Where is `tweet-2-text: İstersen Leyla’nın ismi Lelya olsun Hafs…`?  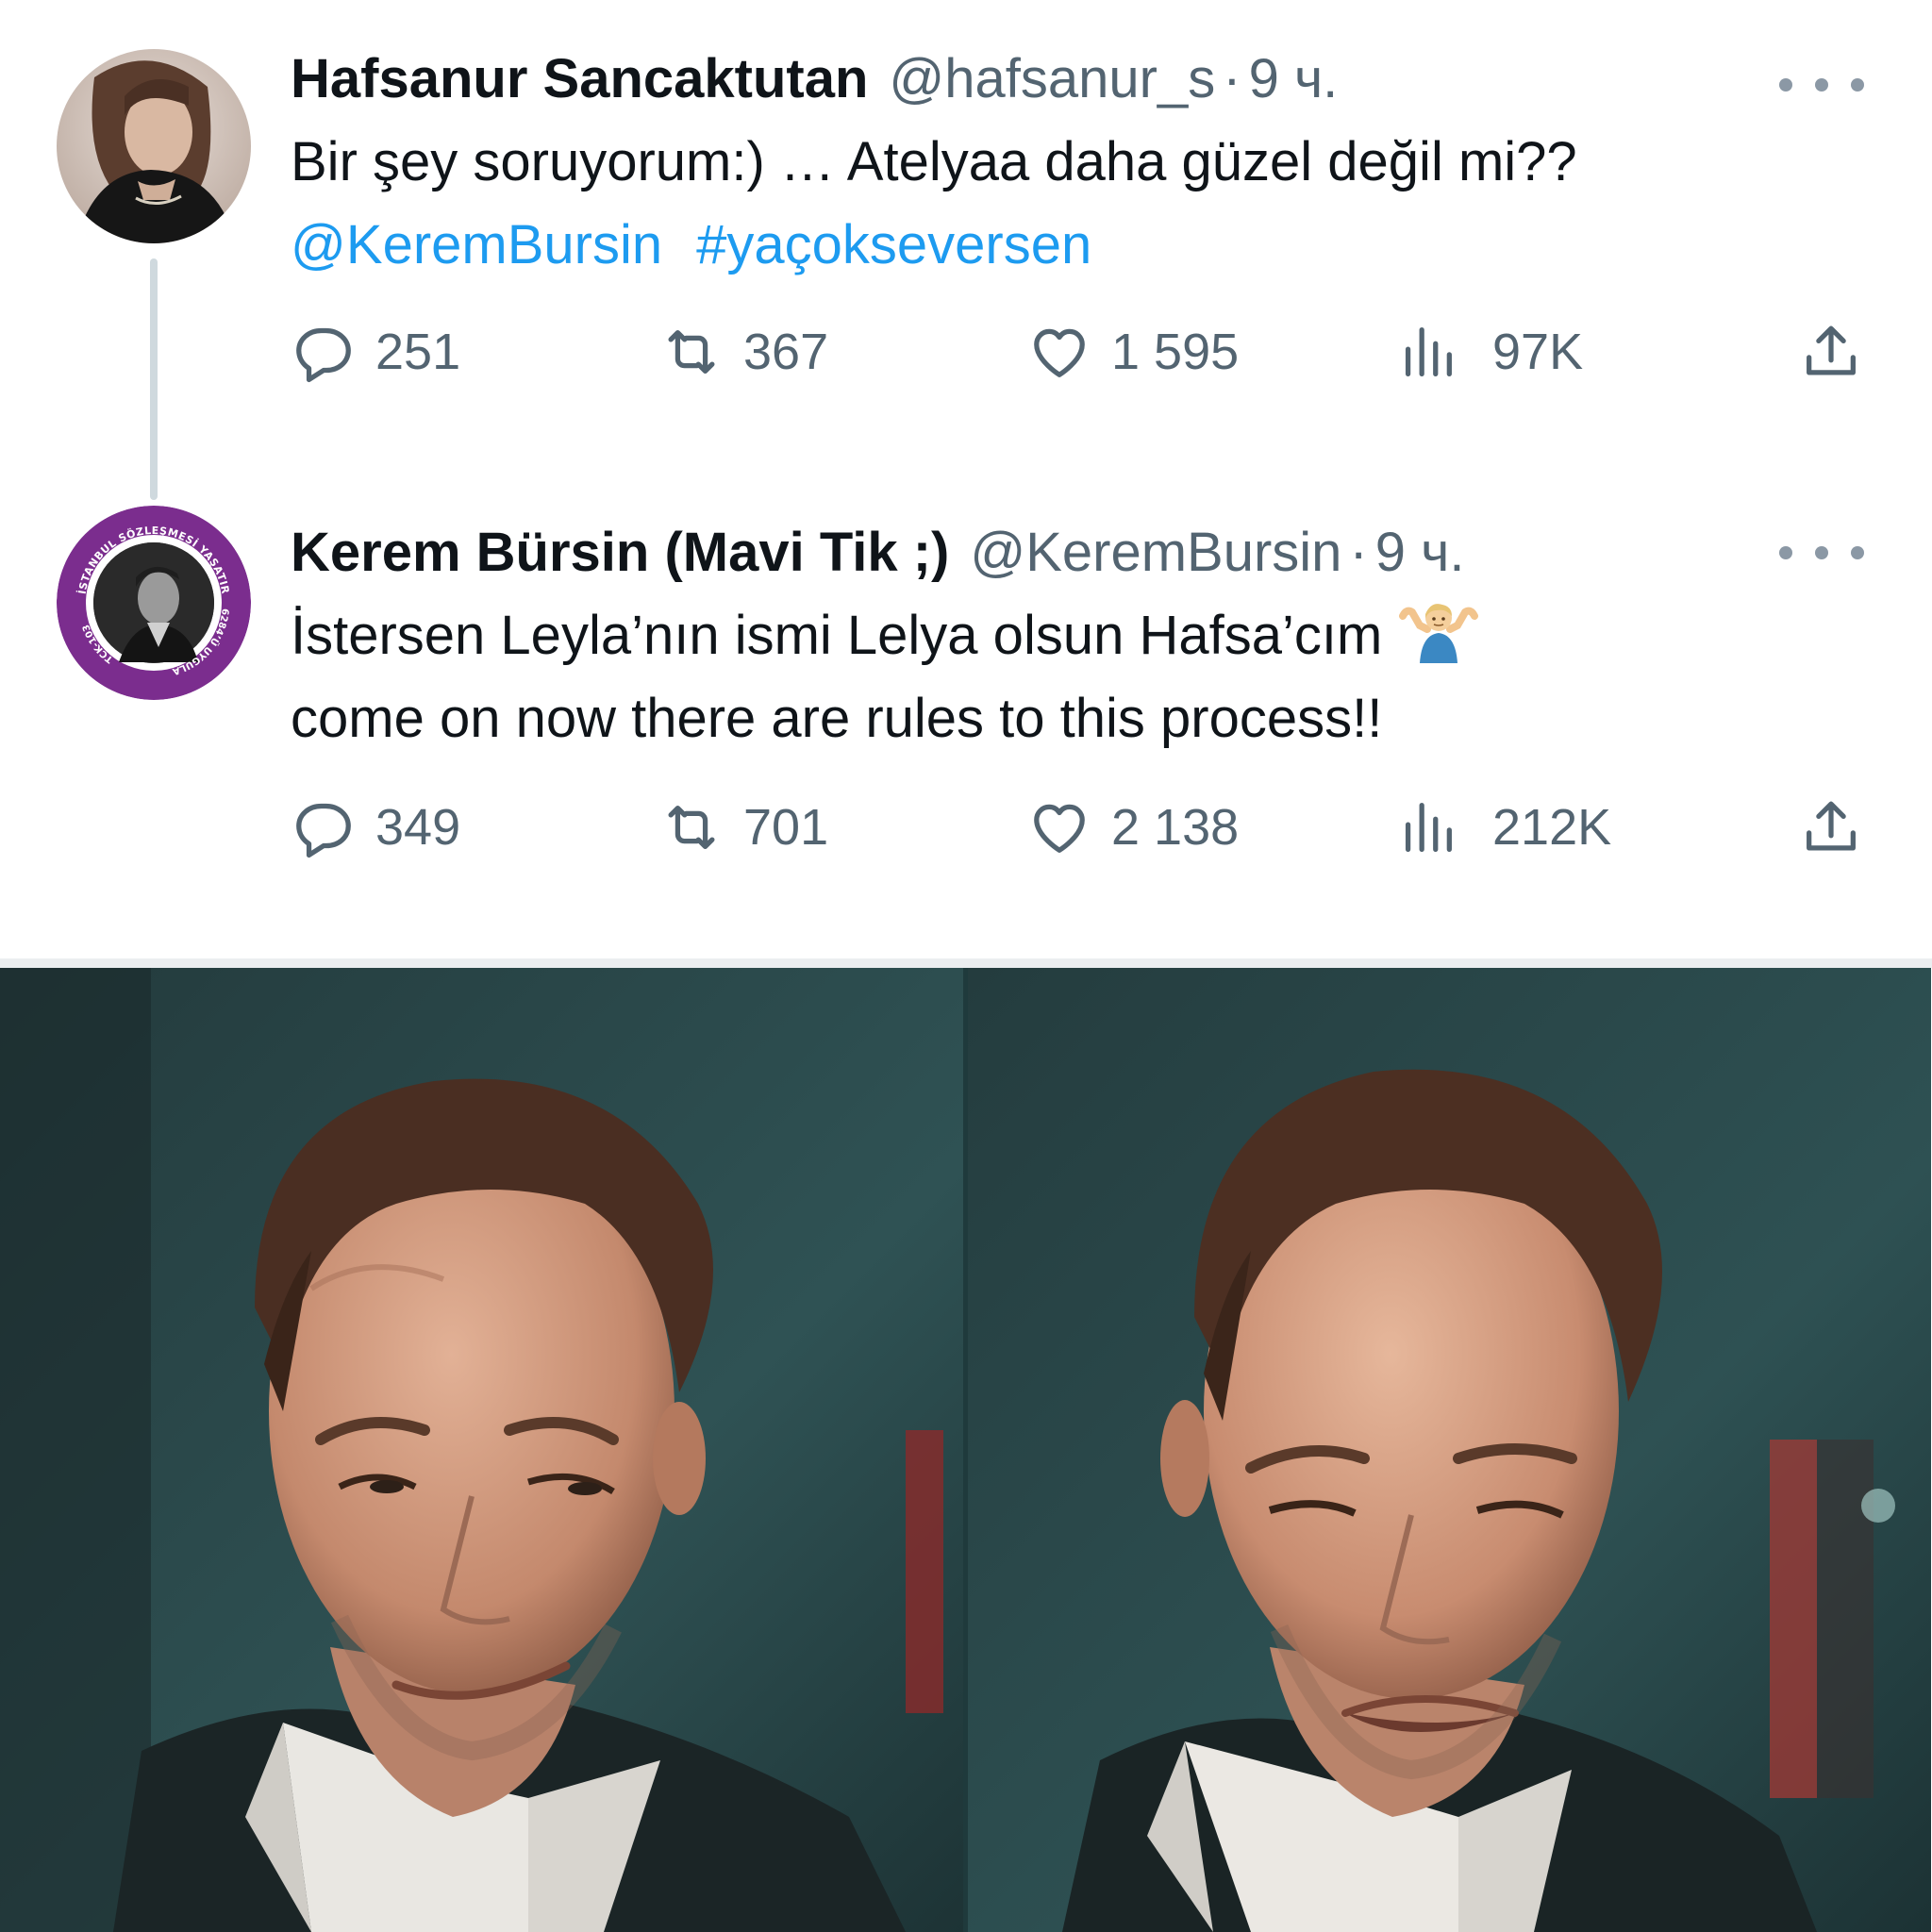
tweet-2-text: İstersen Leyla’nın ismi Lelya olsun Hafs… is located at coordinates (1074, 677).